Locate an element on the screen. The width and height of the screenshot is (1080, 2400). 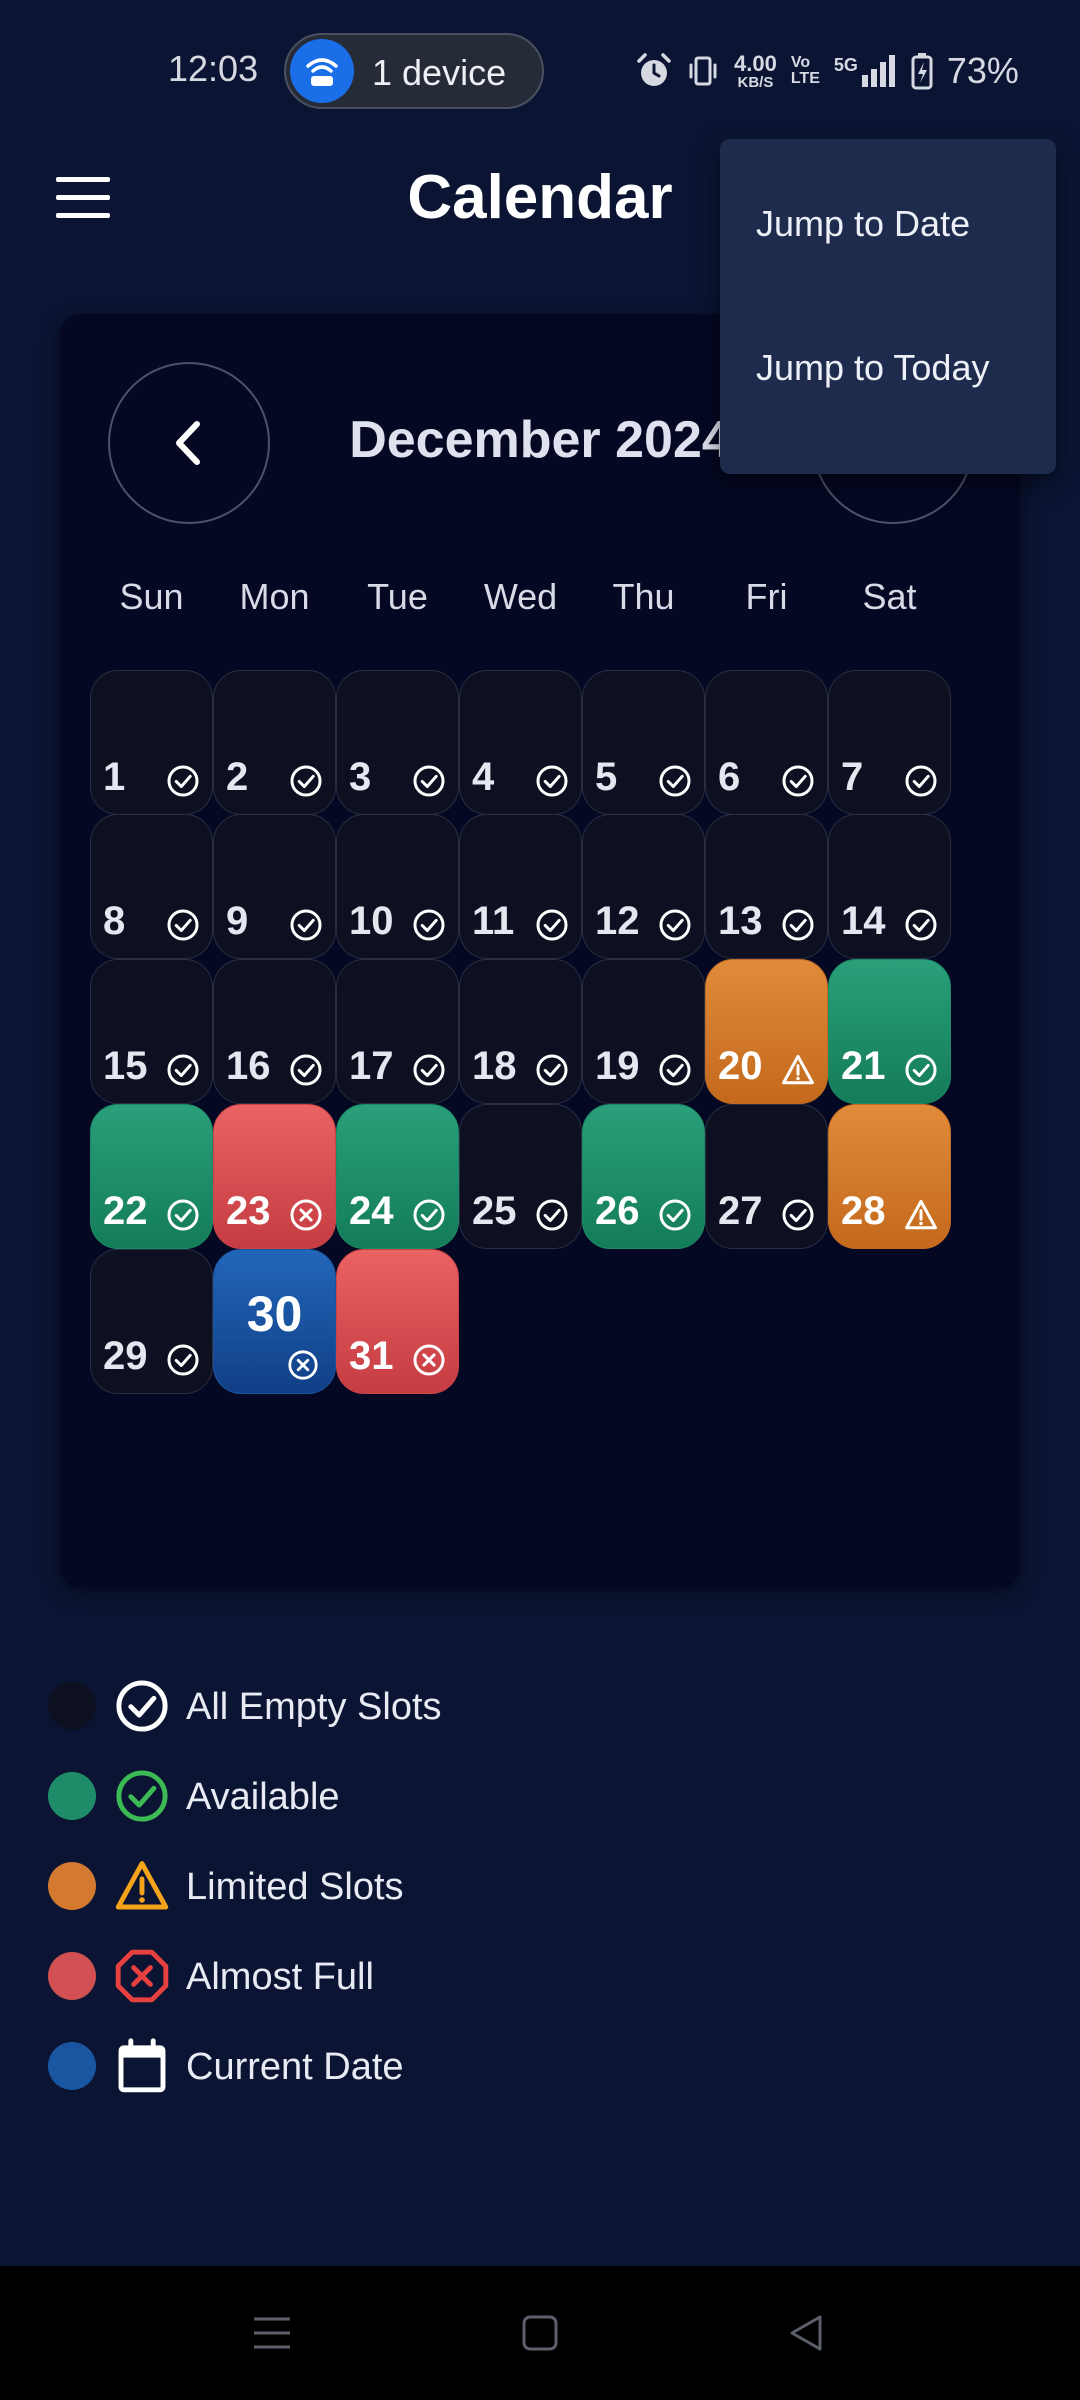
day-number: 16 is located at coordinates (248, 1066).